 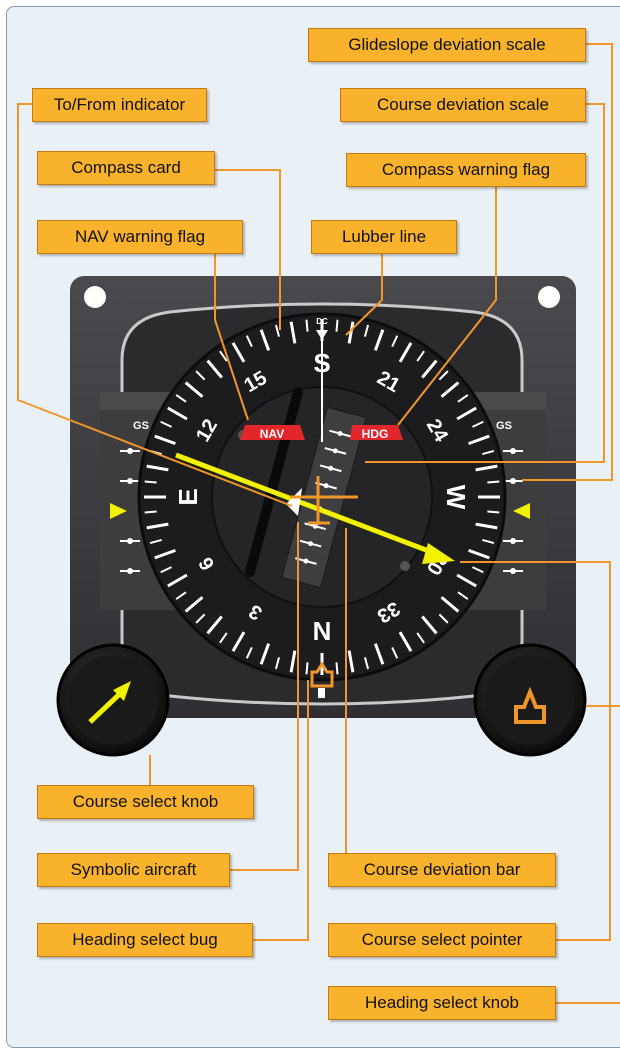 I want to click on label-nav-warning-flag: NAV warning flag, so click(x=140, y=237).